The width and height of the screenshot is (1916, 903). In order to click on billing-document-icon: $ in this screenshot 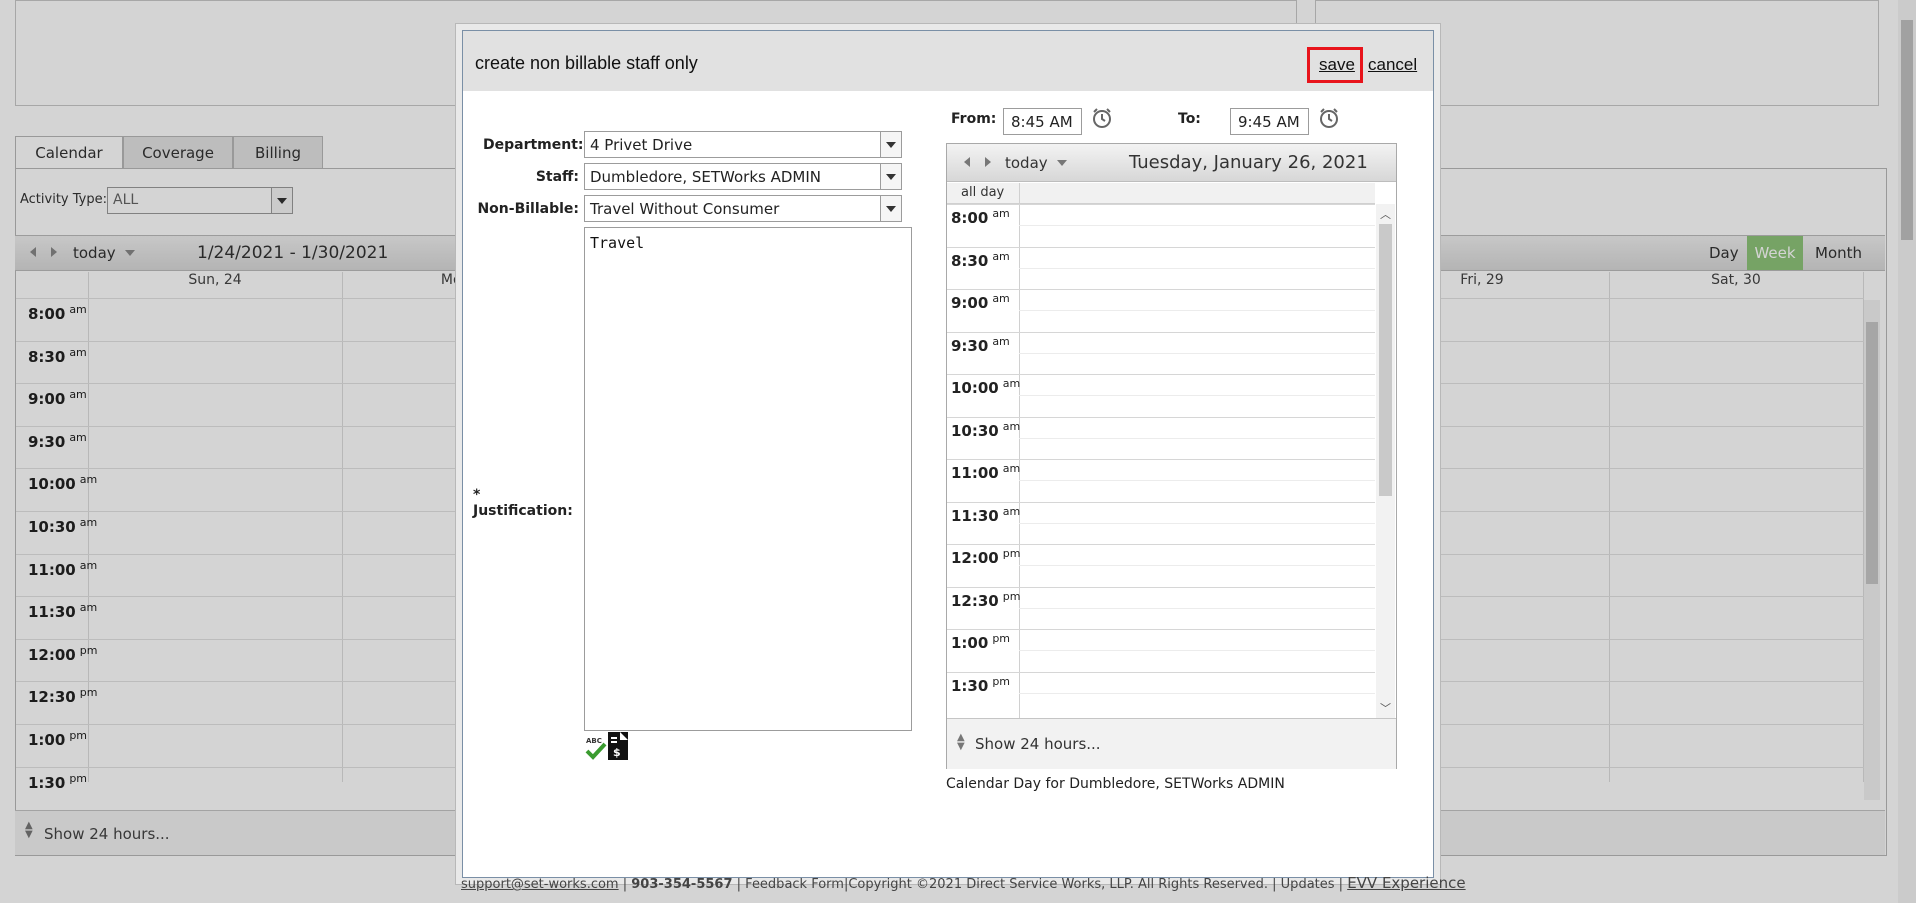, I will do `click(618, 748)`.